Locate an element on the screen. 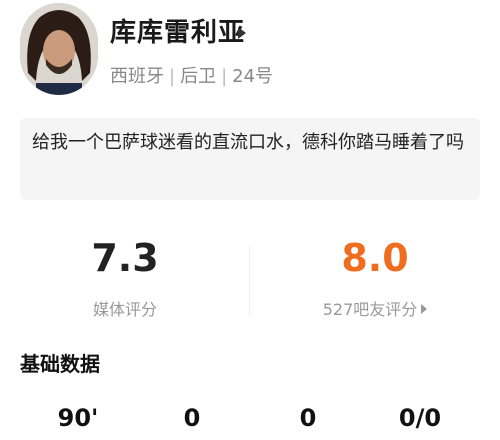  fan-rating: 8.0 527吧友评分 is located at coordinates (375, 278).